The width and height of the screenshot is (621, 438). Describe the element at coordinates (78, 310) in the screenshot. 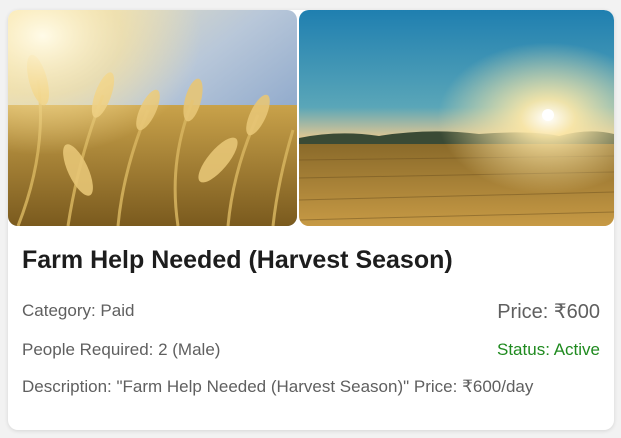

I see `category-text: Category: Paid` at that location.